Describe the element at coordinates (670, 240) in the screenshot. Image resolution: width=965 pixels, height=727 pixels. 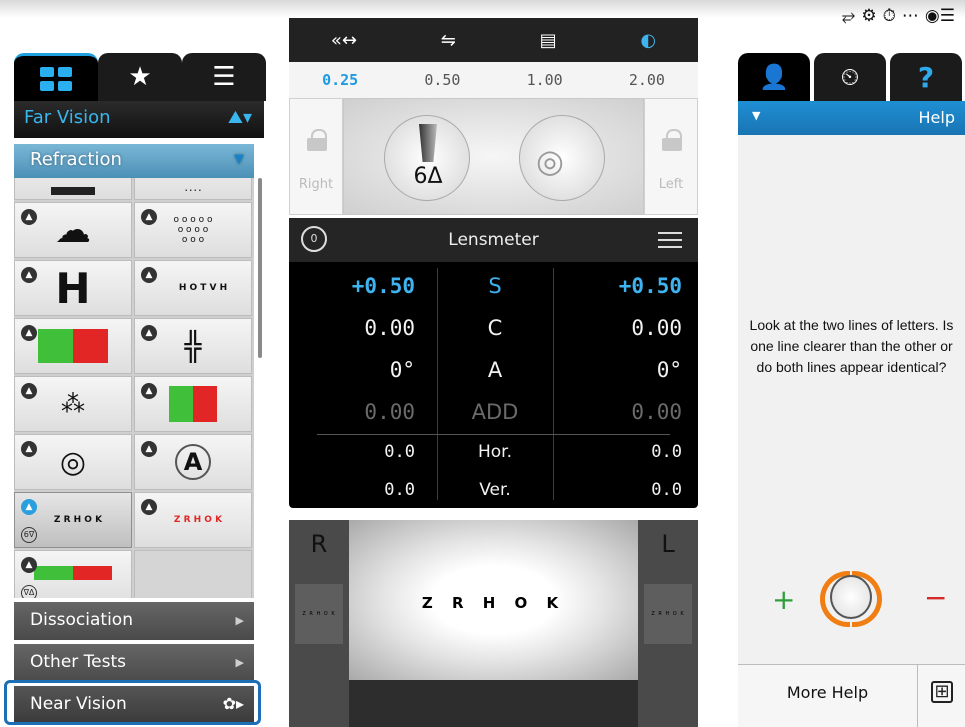
I see `menu-icon` at that location.